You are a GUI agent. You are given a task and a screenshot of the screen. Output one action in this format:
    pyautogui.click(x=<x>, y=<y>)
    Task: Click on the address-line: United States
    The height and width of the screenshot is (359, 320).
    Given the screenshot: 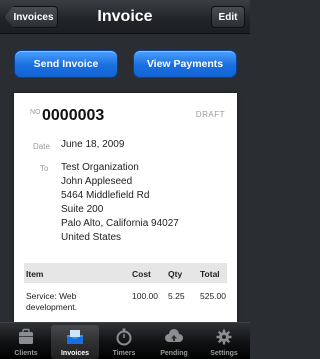 What is the action you would take?
    pyautogui.click(x=91, y=237)
    